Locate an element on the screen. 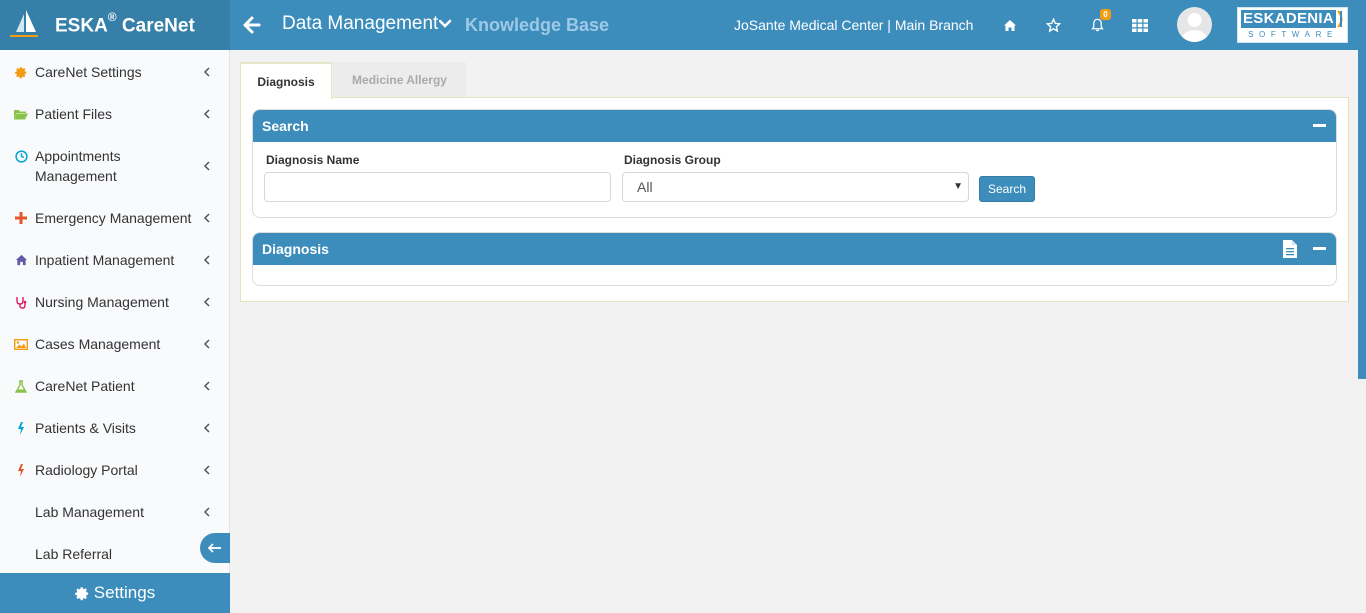 This screenshot has height=613, width=1366. back-arrow-icon is located at coordinates (252, 25).